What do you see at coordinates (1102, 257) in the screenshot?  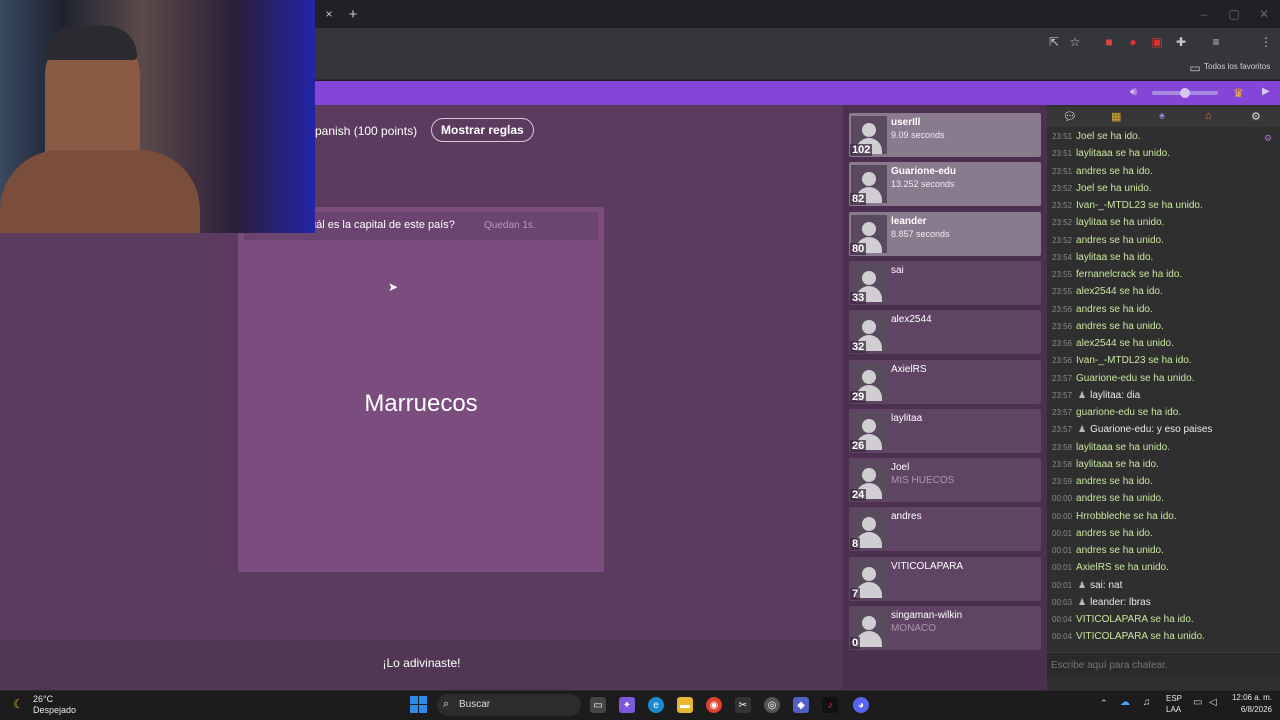 I see `chat-line: 23:54 laylitaa se ha ido.` at bounding box center [1102, 257].